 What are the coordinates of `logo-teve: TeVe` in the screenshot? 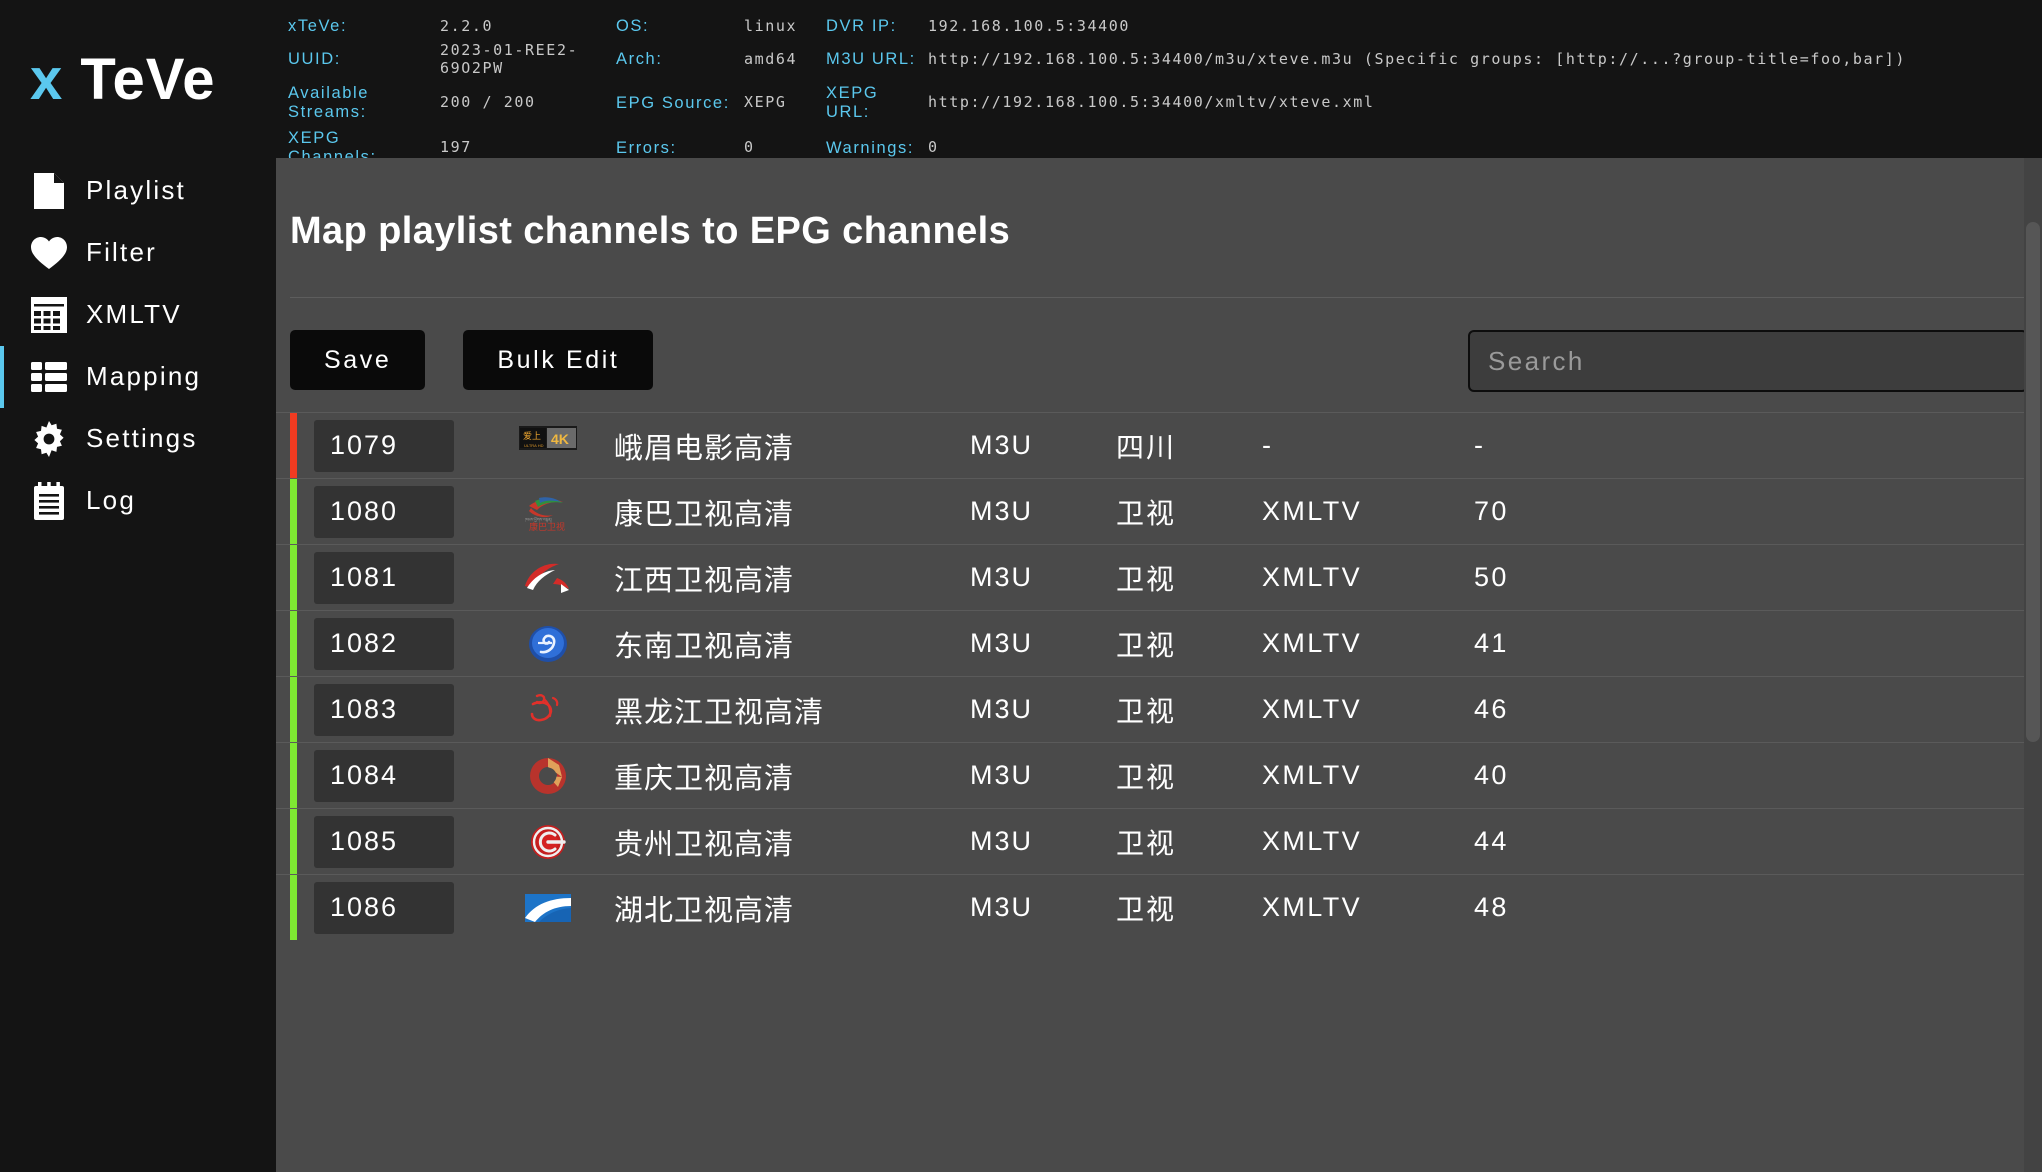 It's located at (148, 79).